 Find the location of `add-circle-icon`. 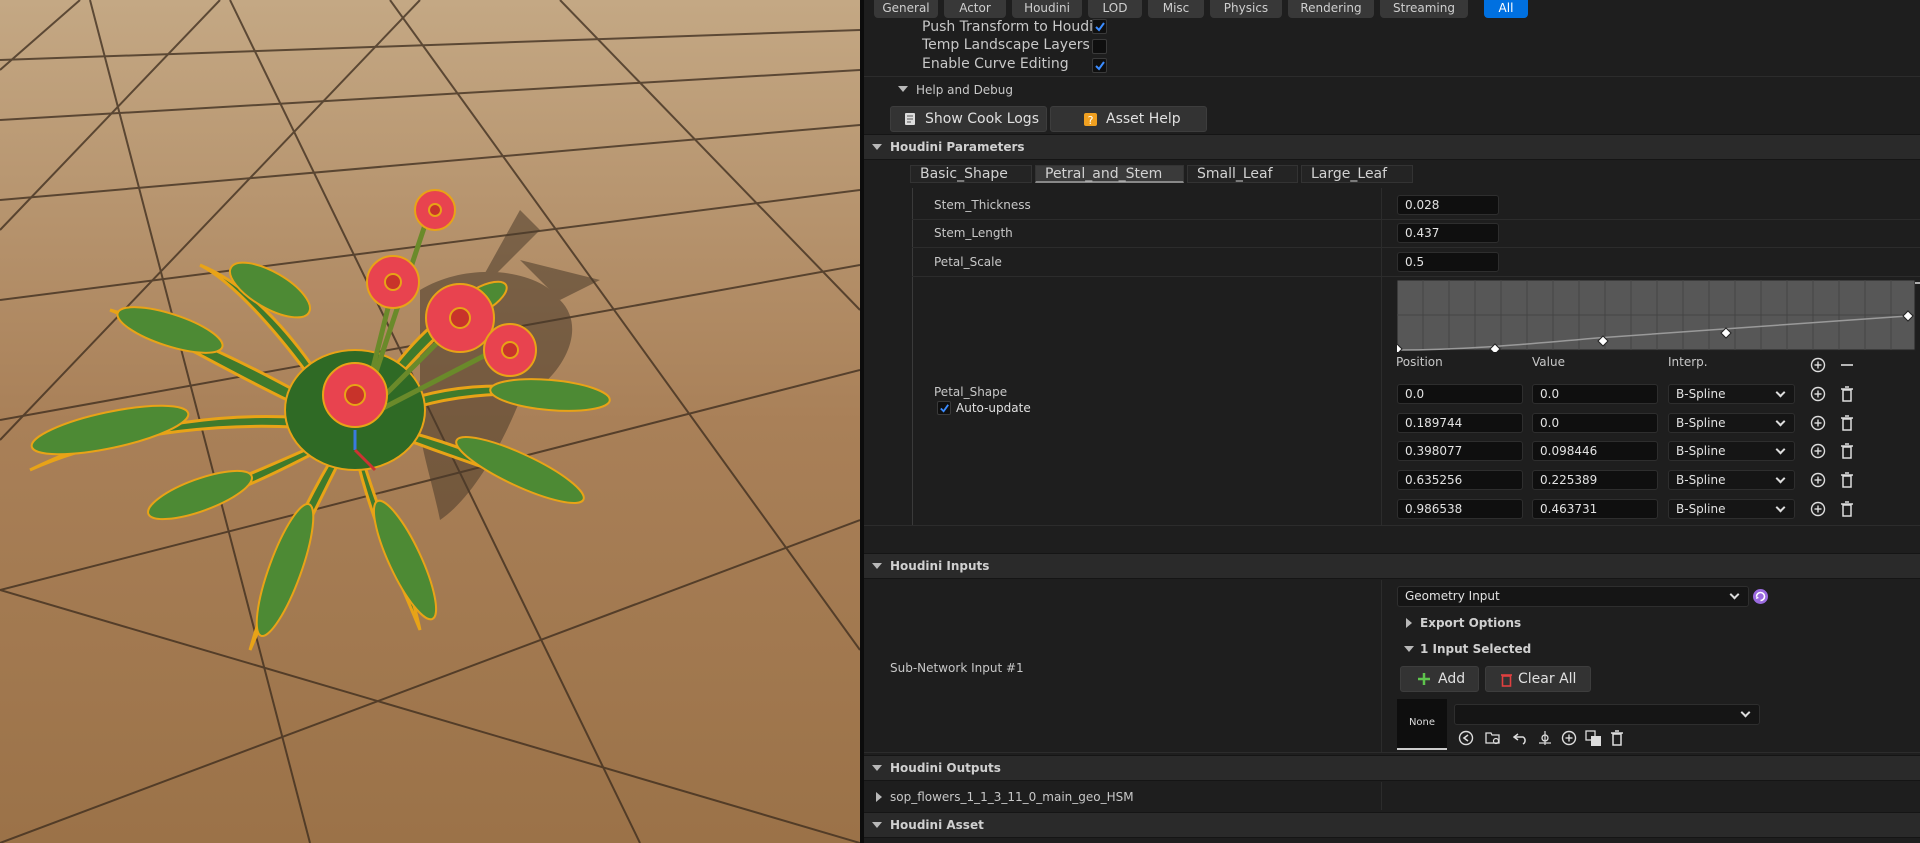

add-circle-icon is located at coordinates (1569, 738).